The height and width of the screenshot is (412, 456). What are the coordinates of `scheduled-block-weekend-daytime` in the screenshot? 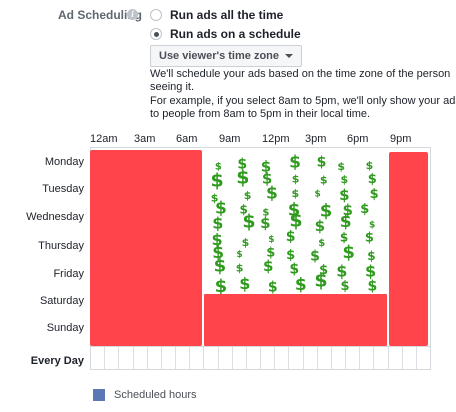 It's located at (295, 320).